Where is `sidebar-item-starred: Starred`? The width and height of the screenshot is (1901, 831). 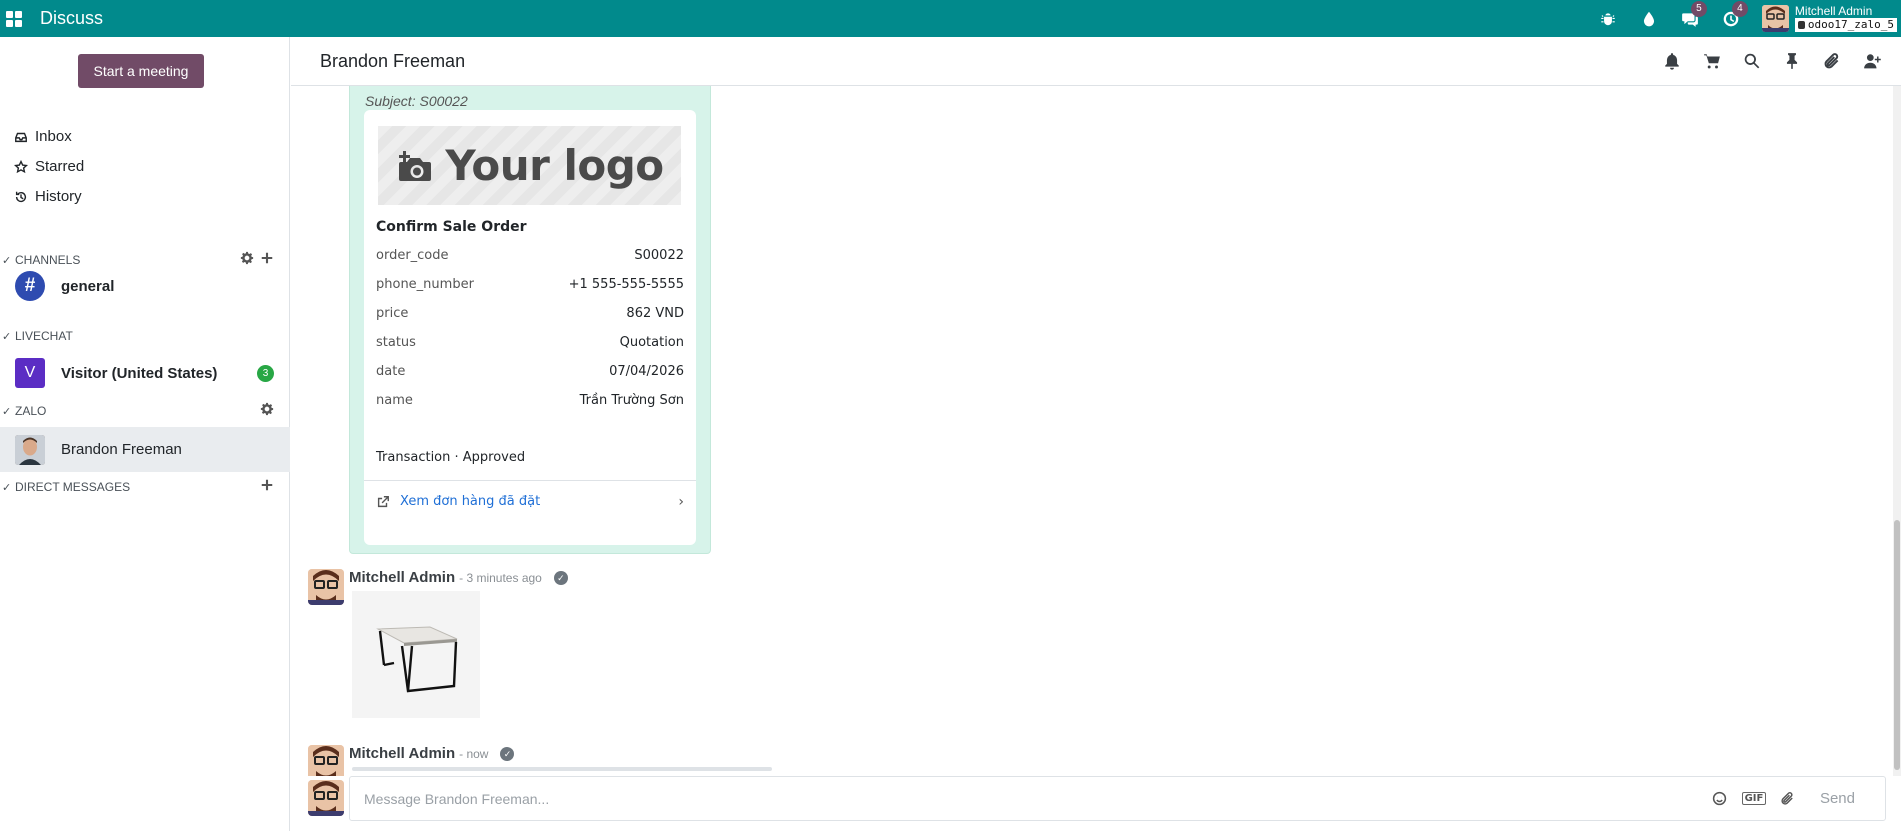
sidebar-item-starred: Starred is located at coordinates (49, 166).